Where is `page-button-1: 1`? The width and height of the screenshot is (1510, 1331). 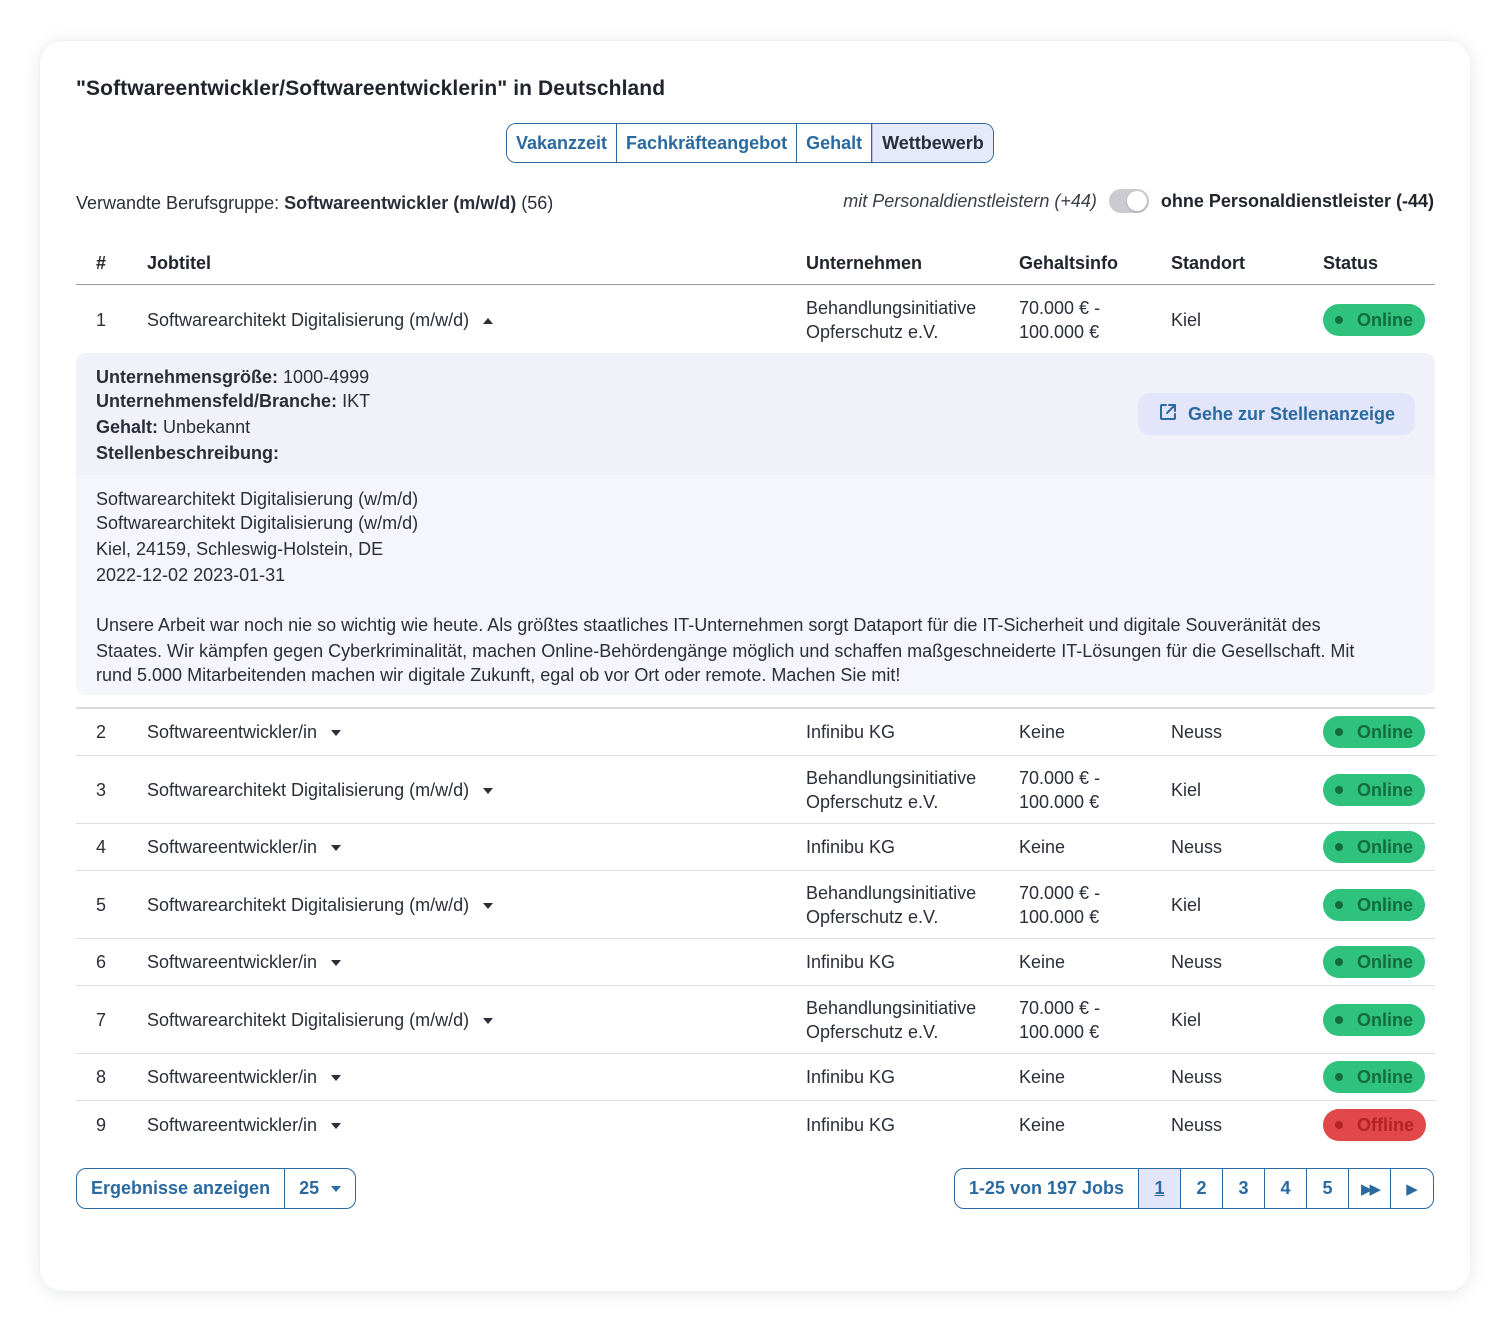
page-button-1: 1 is located at coordinates (1160, 1188).